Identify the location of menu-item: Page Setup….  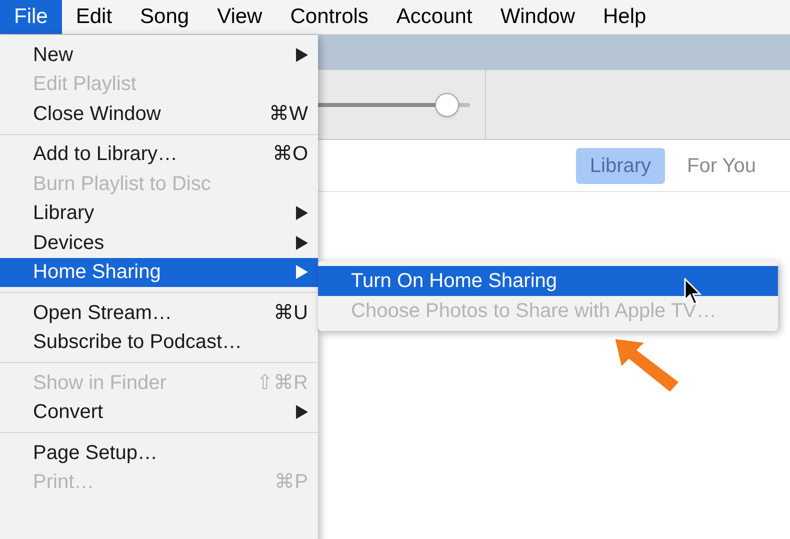
(159, 453).